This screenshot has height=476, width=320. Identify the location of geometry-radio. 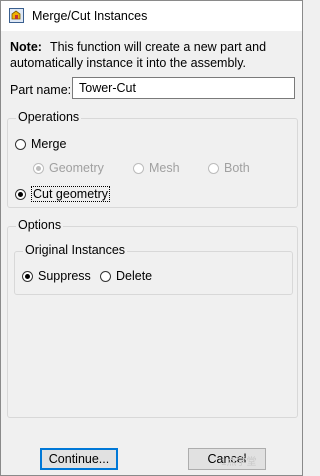
(38, 168).